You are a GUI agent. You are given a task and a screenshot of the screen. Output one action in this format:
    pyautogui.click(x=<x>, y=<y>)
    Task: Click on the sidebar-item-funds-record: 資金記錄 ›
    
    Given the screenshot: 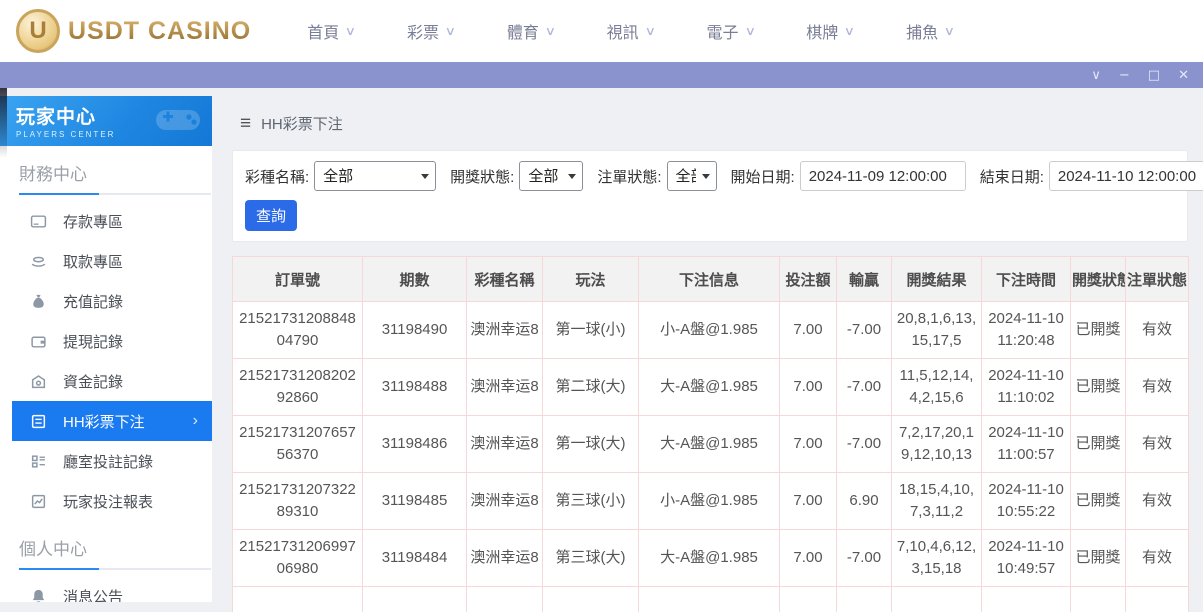 What is the action you would take?
    pyautogui.click(x=112, y=381)
    